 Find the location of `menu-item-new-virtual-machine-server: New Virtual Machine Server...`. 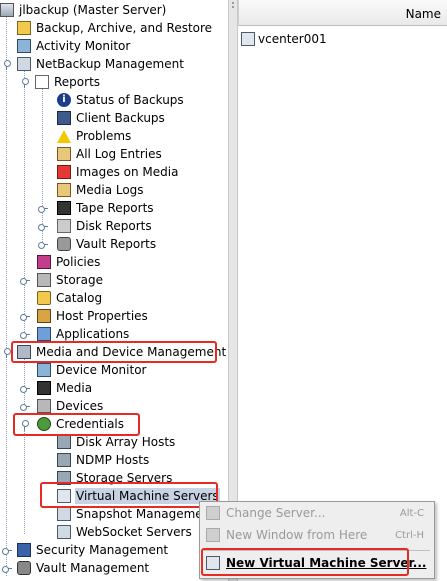

menu-item-new-virtual-machine-server: New Virtual Machine Server... is located at coordinates (317, 563).